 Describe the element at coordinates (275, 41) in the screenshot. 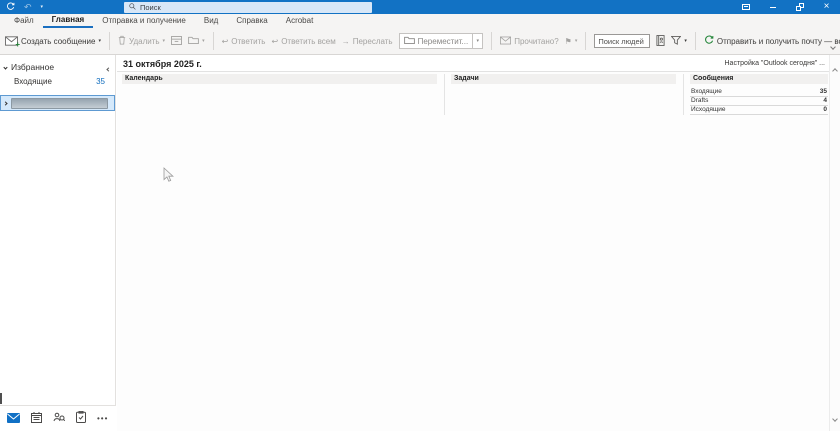

I see `reply-all-icon: ↩` at that location.